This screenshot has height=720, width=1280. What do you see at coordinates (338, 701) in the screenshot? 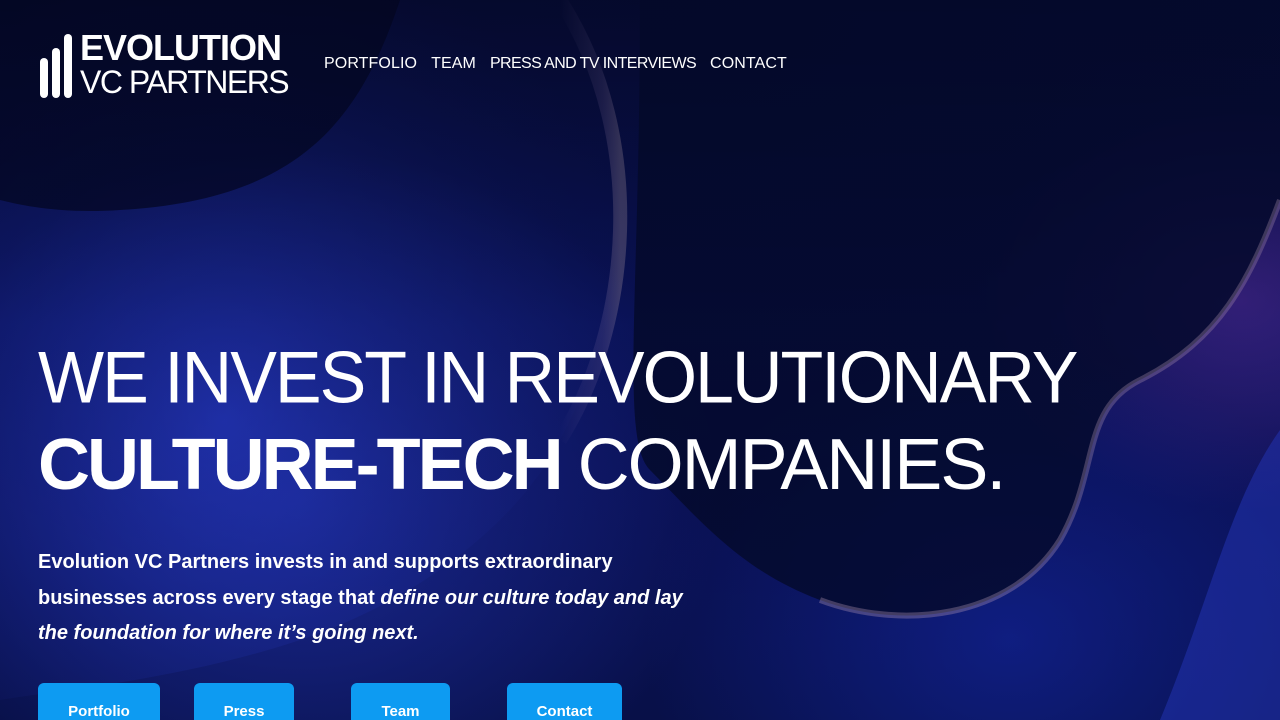
I see `hero-buttons: Portfolio Press Team Contact` at bounding box center [338, 701].